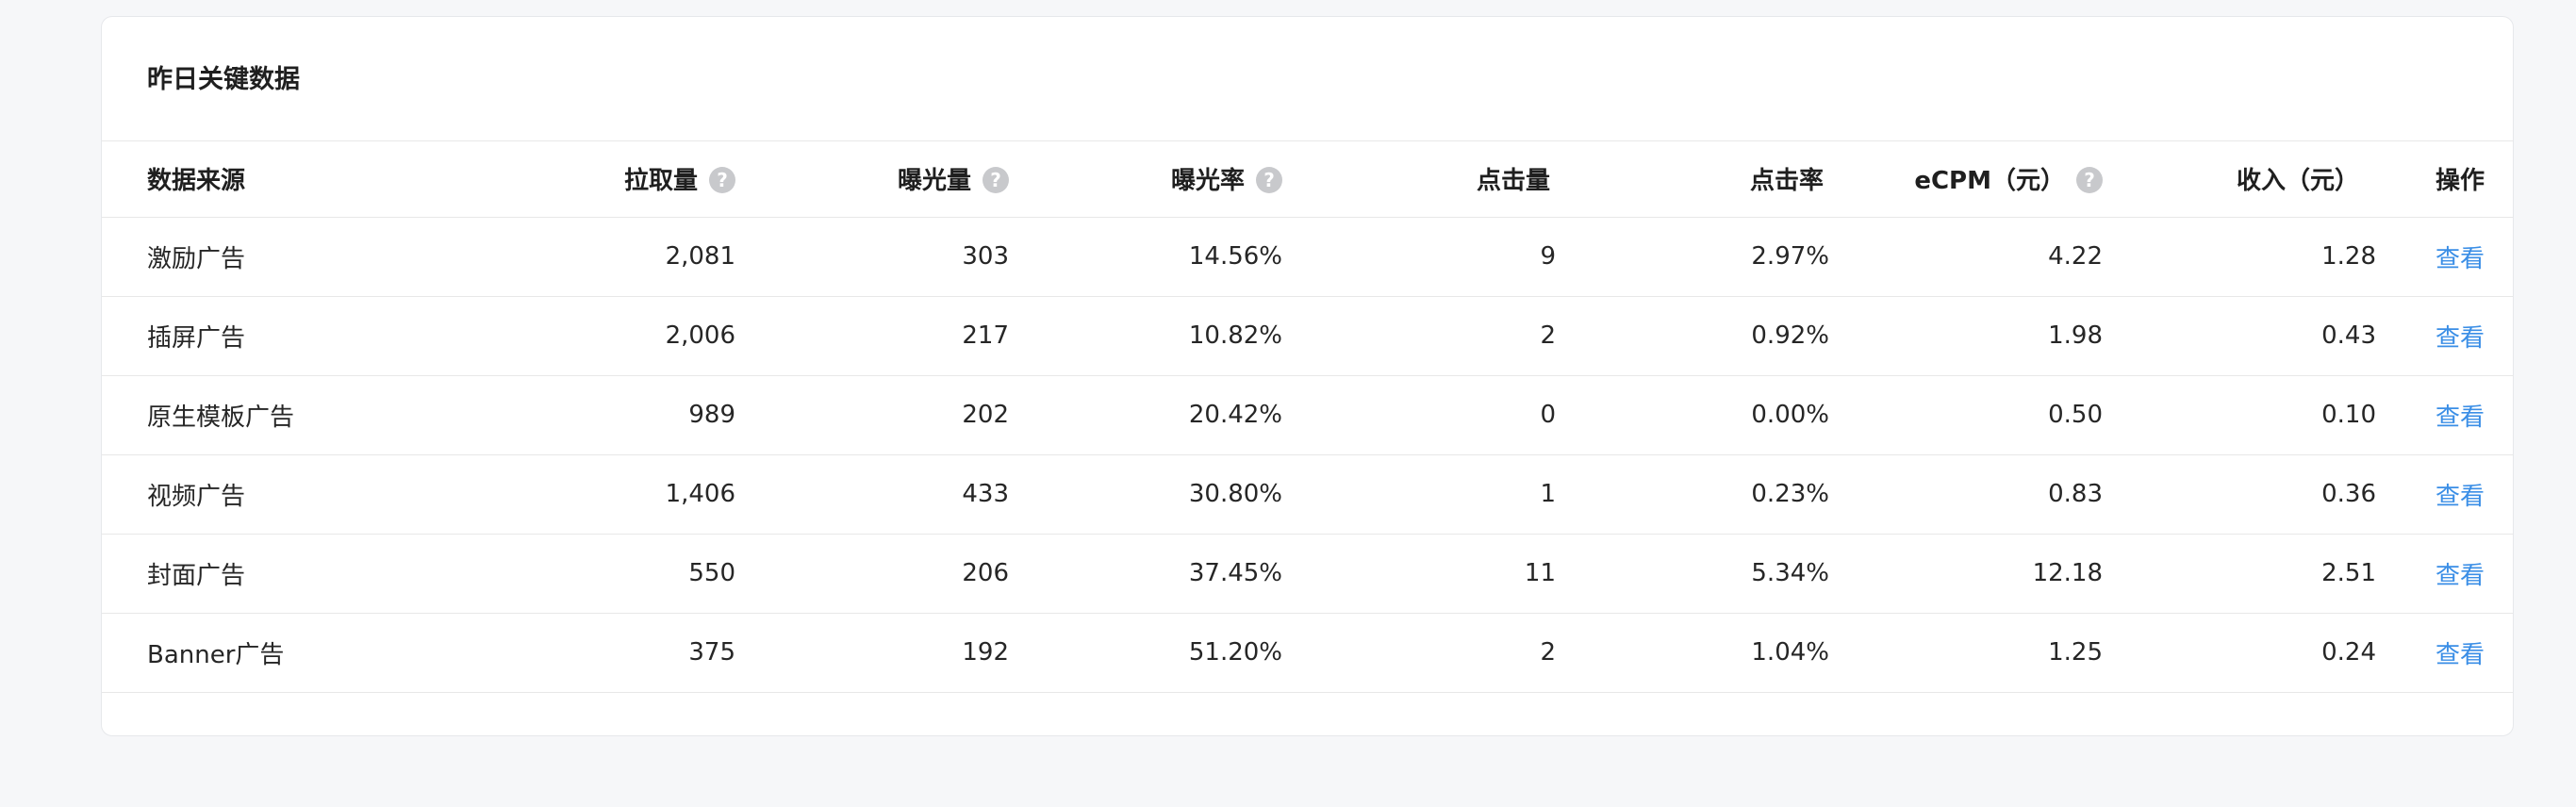  Describe the element at coordinates (227, 415) in the screenshot. I see `cell-source: 原生模板广告` at that location.